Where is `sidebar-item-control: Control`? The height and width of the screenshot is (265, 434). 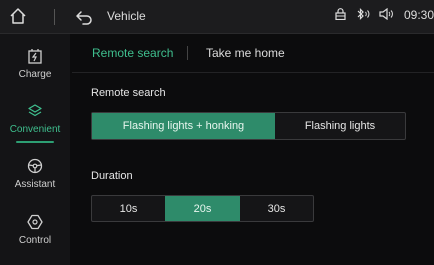
sidebar-item-control: Control is located at coordinates (35, 233).